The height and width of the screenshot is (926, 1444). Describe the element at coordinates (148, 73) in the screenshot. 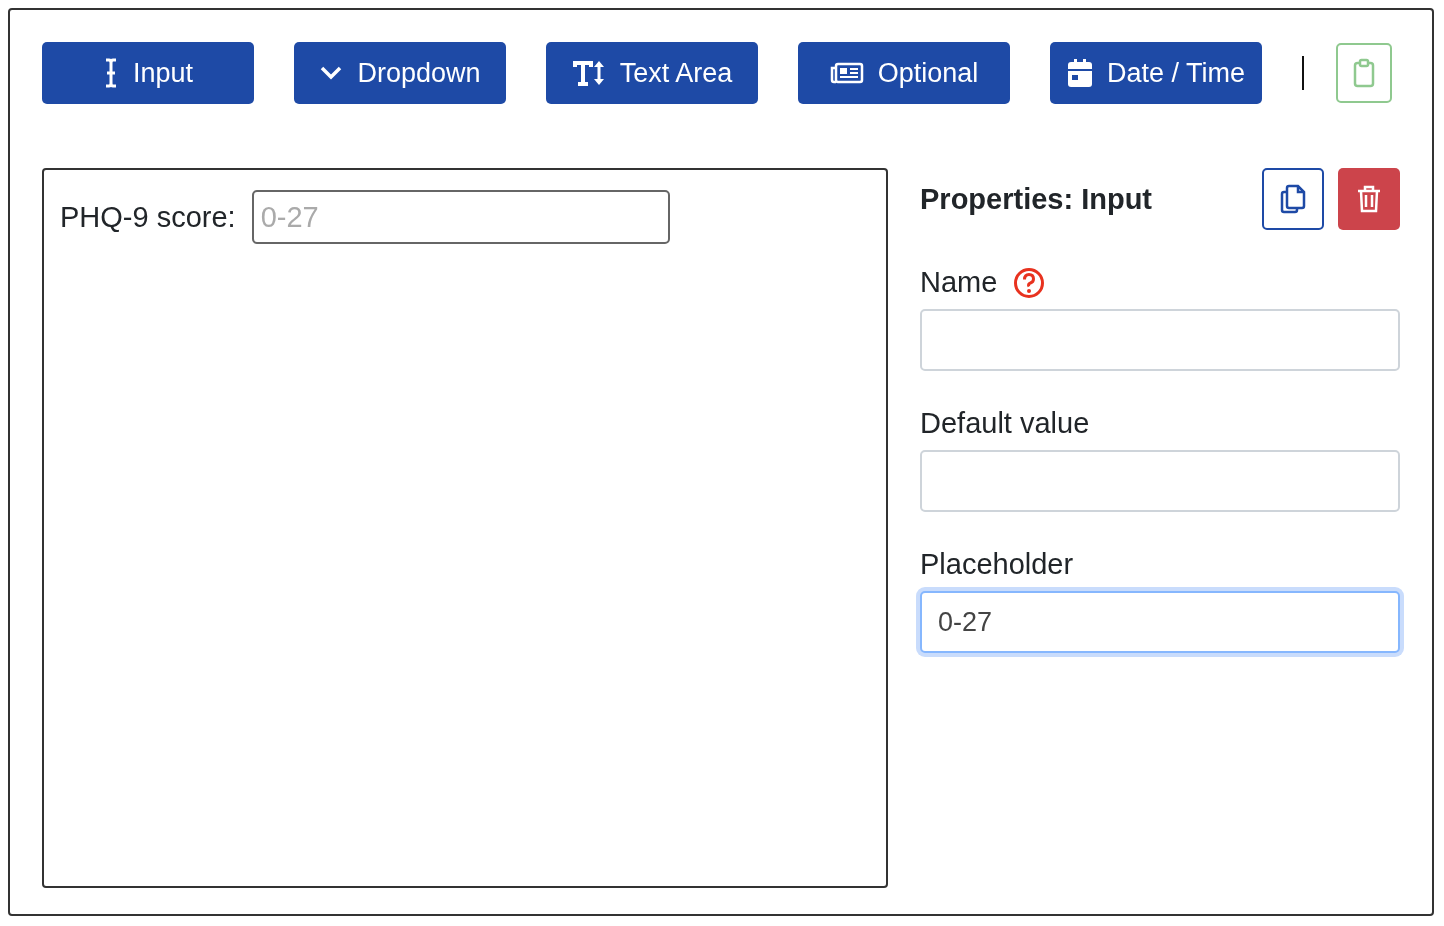

I see `add-field-button: Input` at that location.